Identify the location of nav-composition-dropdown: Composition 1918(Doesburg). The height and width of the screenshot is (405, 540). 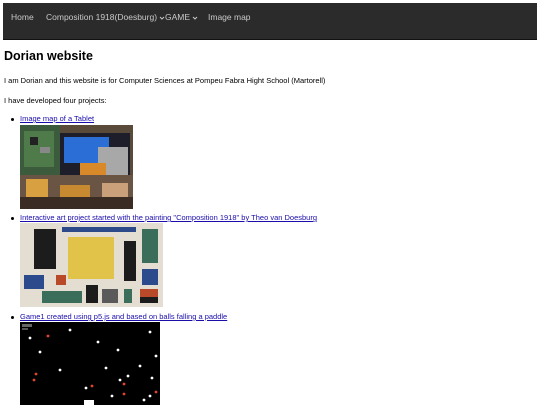
(105, 17).